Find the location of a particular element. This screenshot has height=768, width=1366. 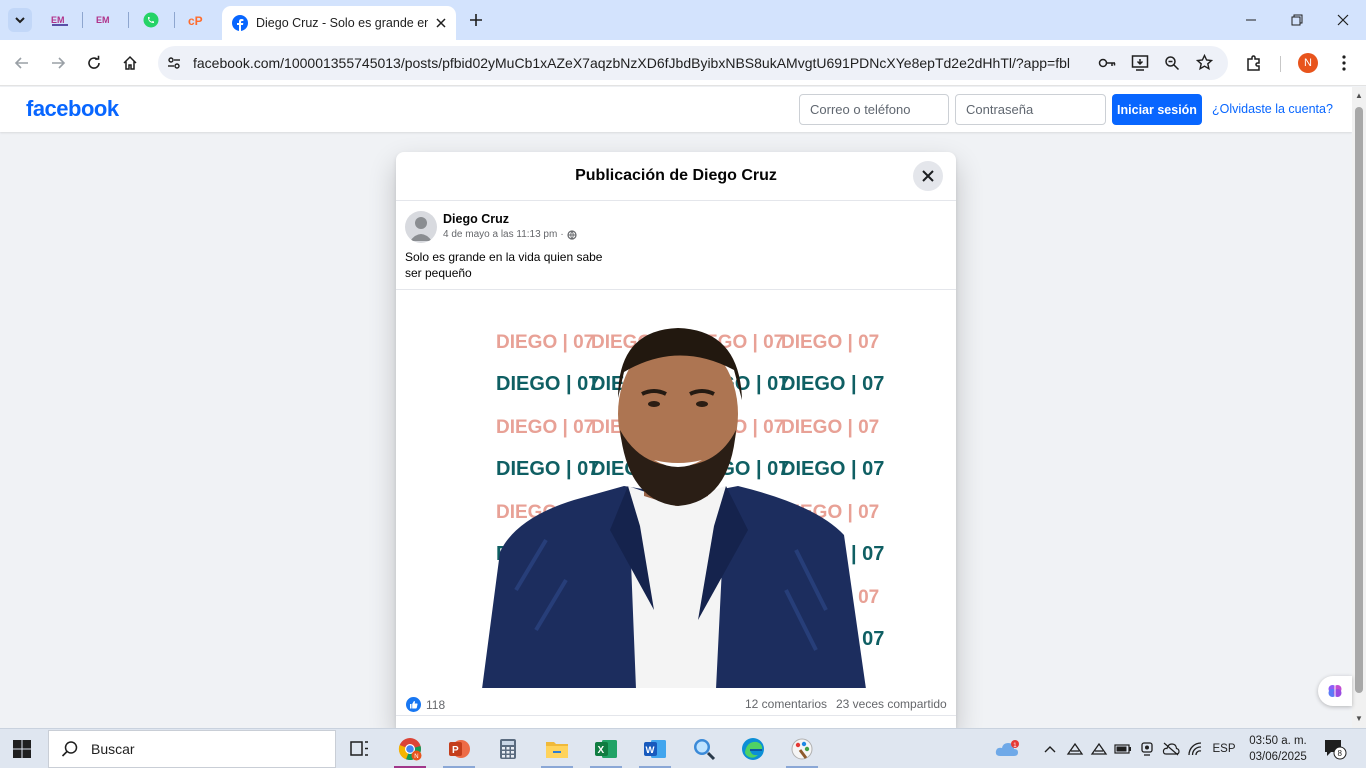

task-view-button is located at coordinates (360, 749).